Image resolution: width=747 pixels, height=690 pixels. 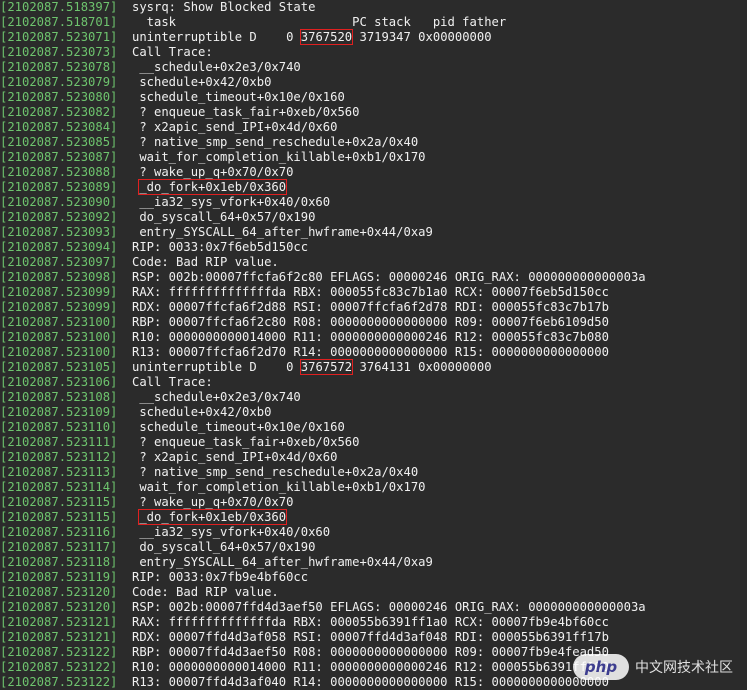 I want to click on log-timestamp: [2102087.523071], so click(x=59, y=37).